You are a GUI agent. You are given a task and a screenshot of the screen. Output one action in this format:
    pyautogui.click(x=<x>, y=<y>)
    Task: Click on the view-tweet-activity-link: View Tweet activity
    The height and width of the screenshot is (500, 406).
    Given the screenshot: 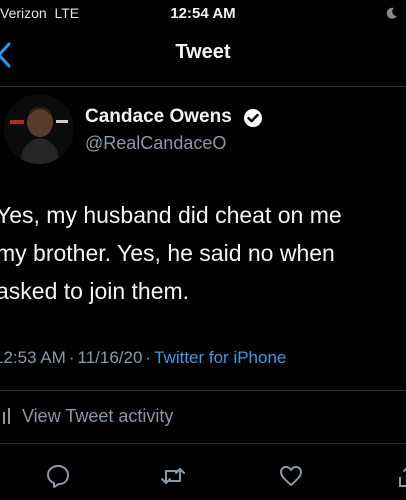 What is the action you would take?
    pyautogui.click(x=97, y=416)
    